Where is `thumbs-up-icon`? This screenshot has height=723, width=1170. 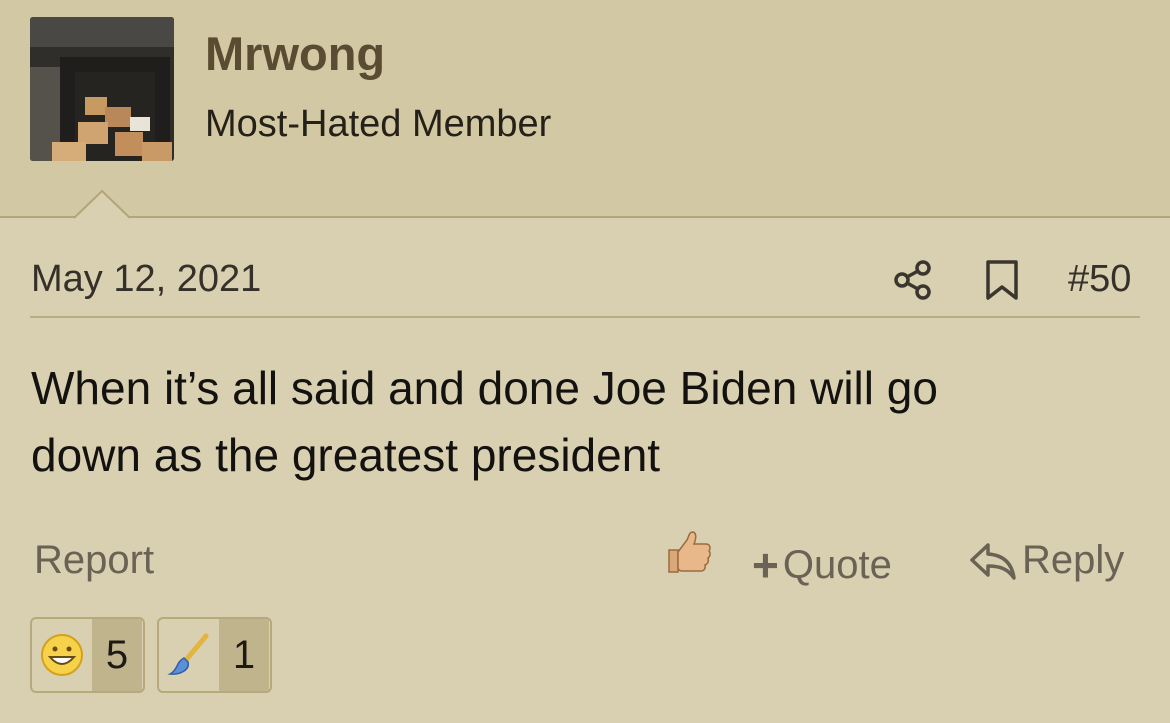
thumbs-up-icon is located at coordinates (689, 552).